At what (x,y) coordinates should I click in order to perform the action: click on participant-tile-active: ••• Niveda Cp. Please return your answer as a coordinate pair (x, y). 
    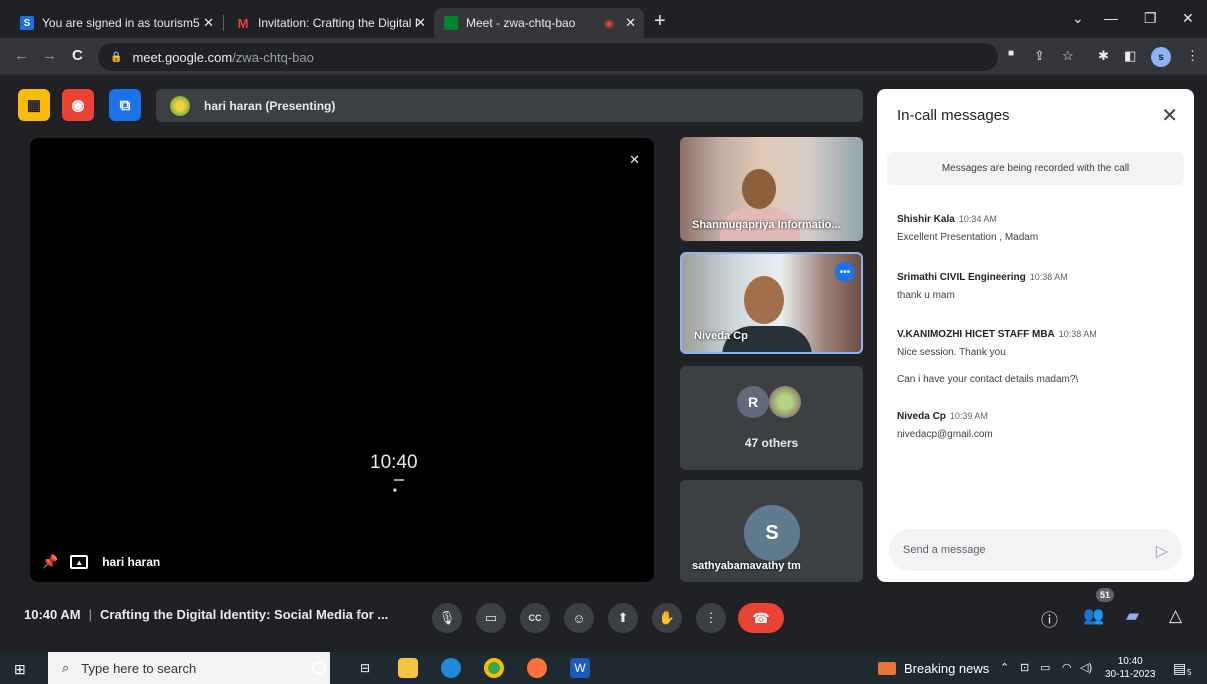
    Looking at the image, I should click on (771, 303).